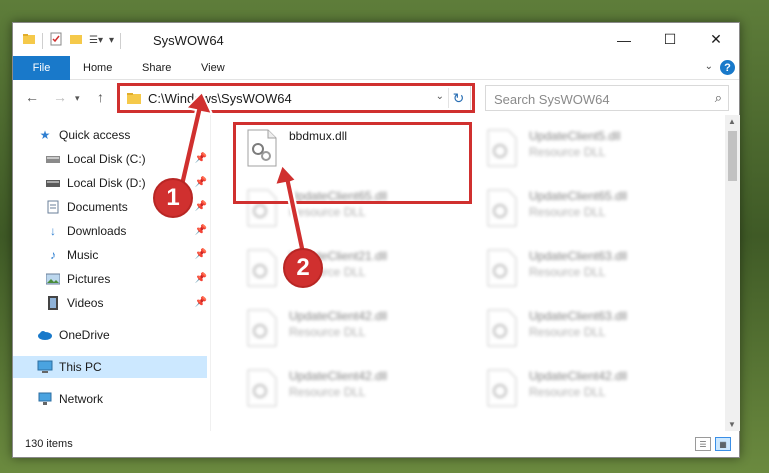 The height and width of the screenshot is (473, 769). What do you see at coordinates (727, 67) in the screenshot?
I see `help-button: ?` at bounding box center [727, 67].